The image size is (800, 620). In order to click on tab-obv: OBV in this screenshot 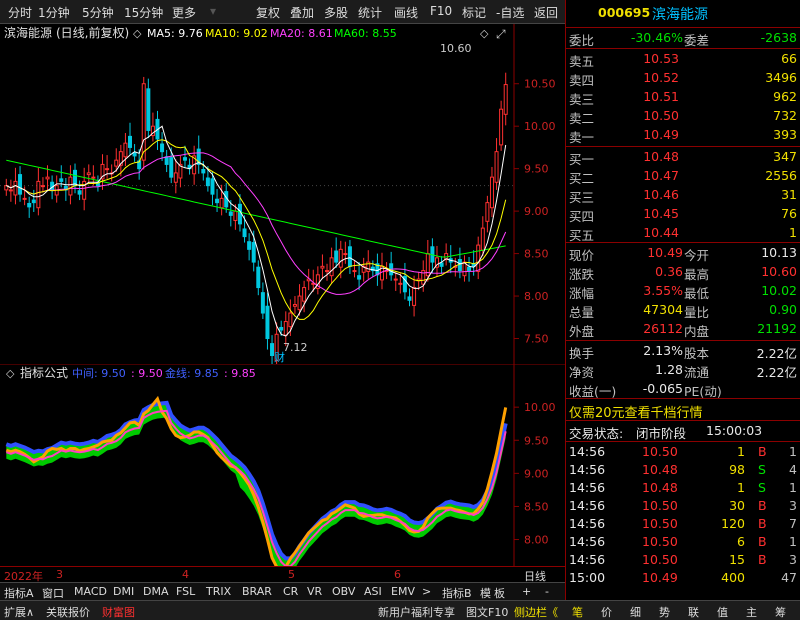, I will do `click(343, 591)`.